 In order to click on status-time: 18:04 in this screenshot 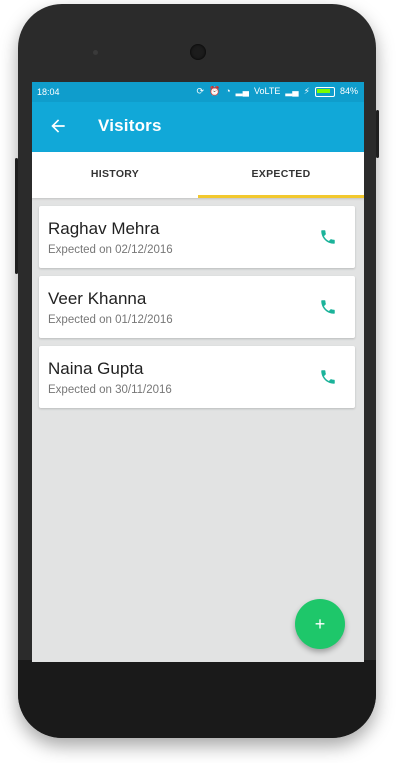, I will do `click(48, 92)`.